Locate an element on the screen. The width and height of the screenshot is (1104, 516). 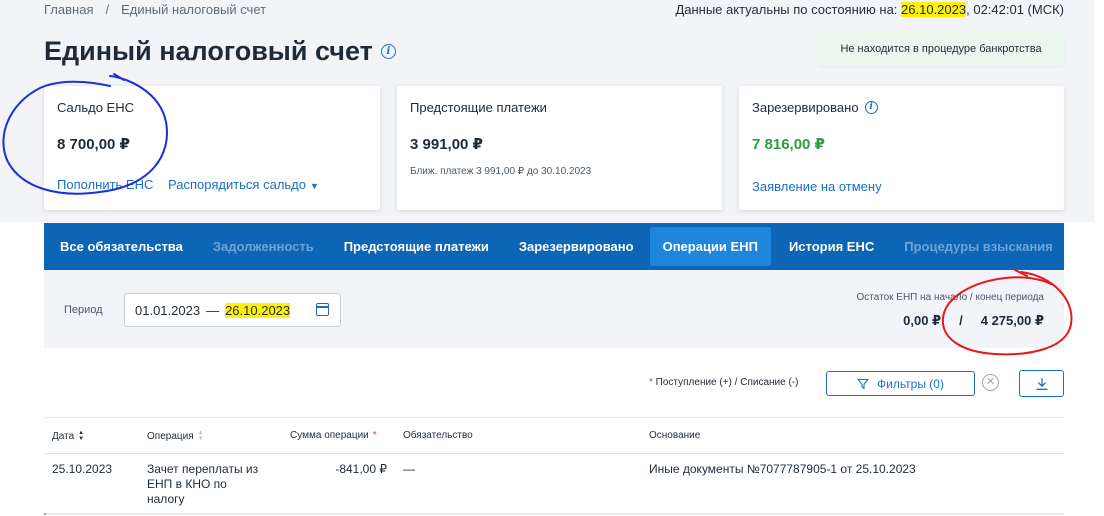
upcoming-note: Ближ. платеж 3 991,00 ₽ до 30.10.2023 is located at coordinates (501, 171).